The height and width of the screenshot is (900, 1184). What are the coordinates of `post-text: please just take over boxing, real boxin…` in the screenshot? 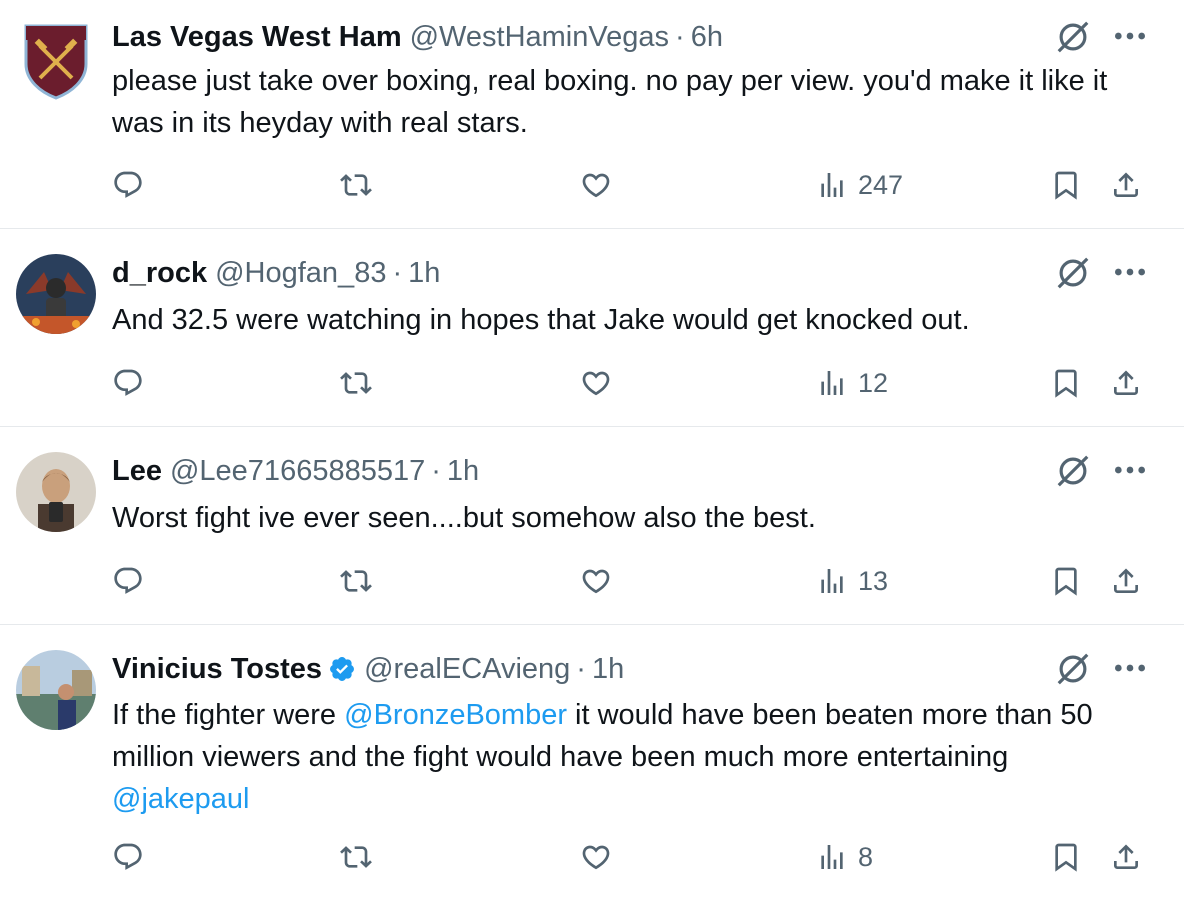 It's located at (610, 102).